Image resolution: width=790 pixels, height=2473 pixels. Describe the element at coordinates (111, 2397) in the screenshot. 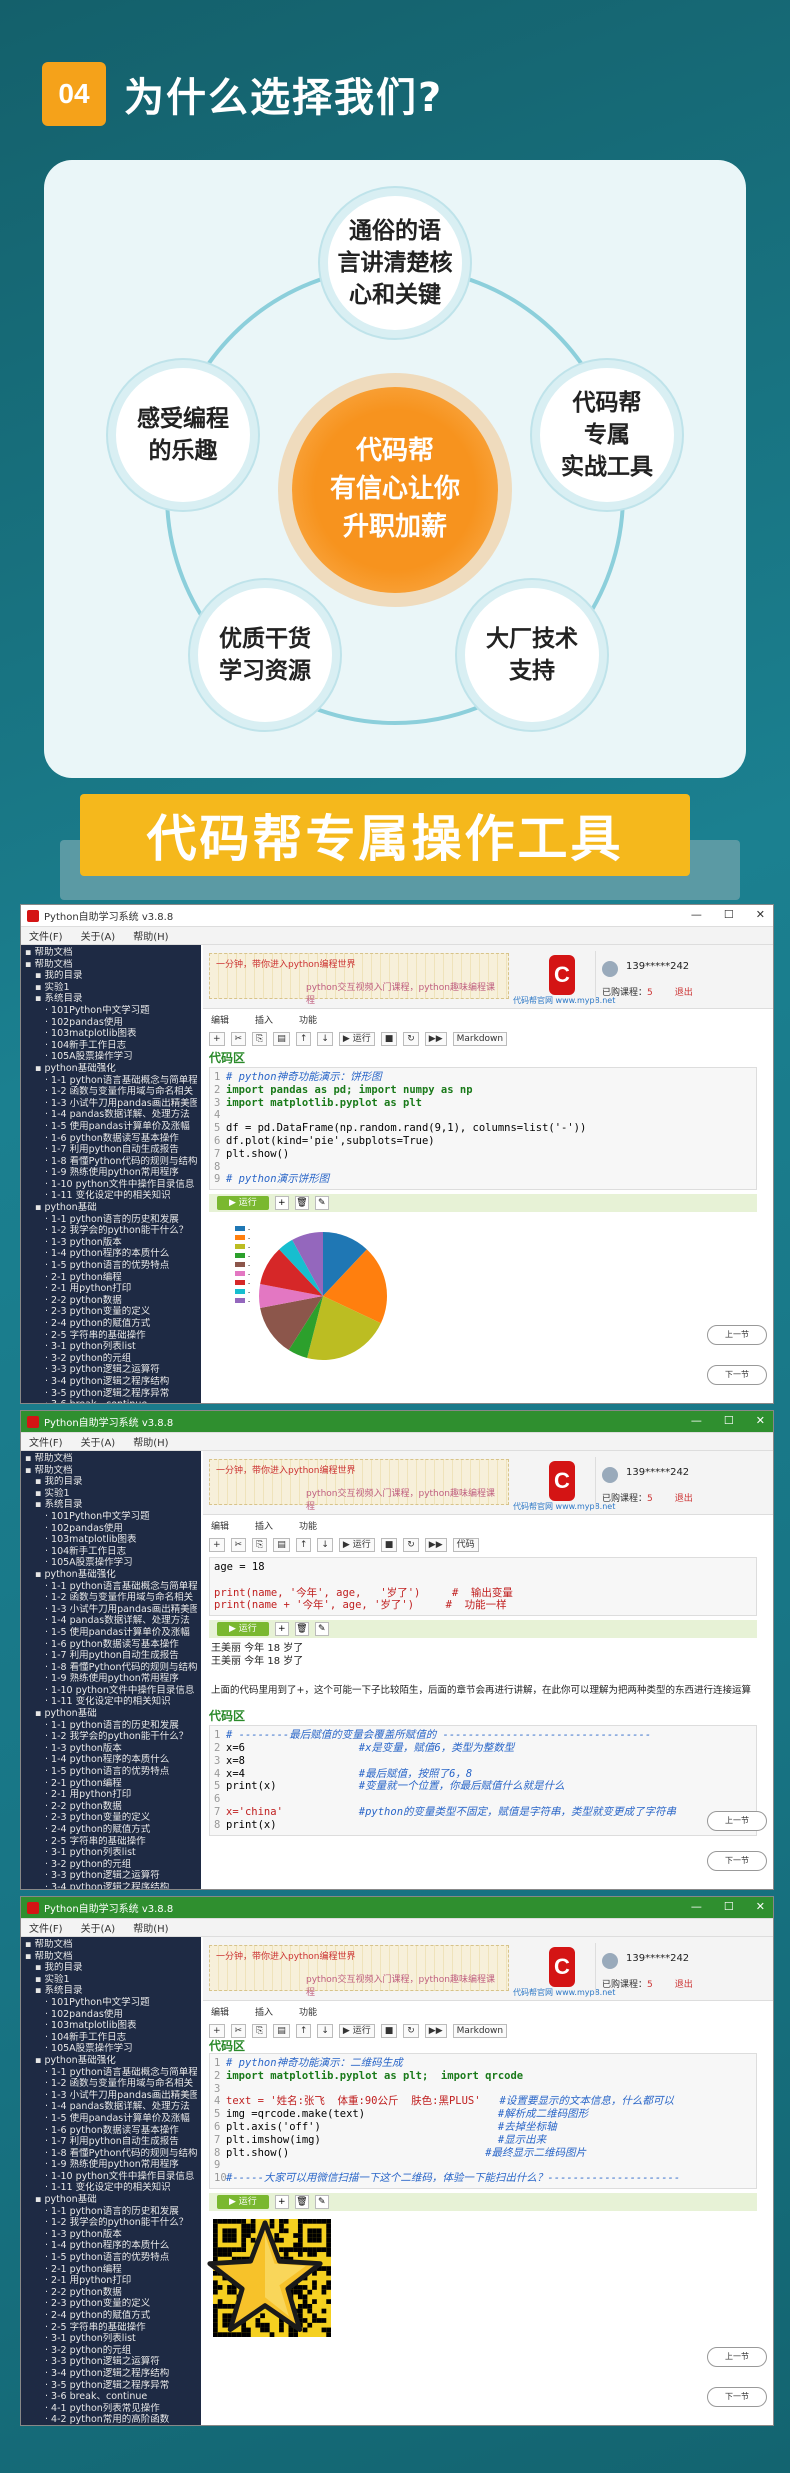

I see `tree-item: · 3-6 break、continue` at that location.